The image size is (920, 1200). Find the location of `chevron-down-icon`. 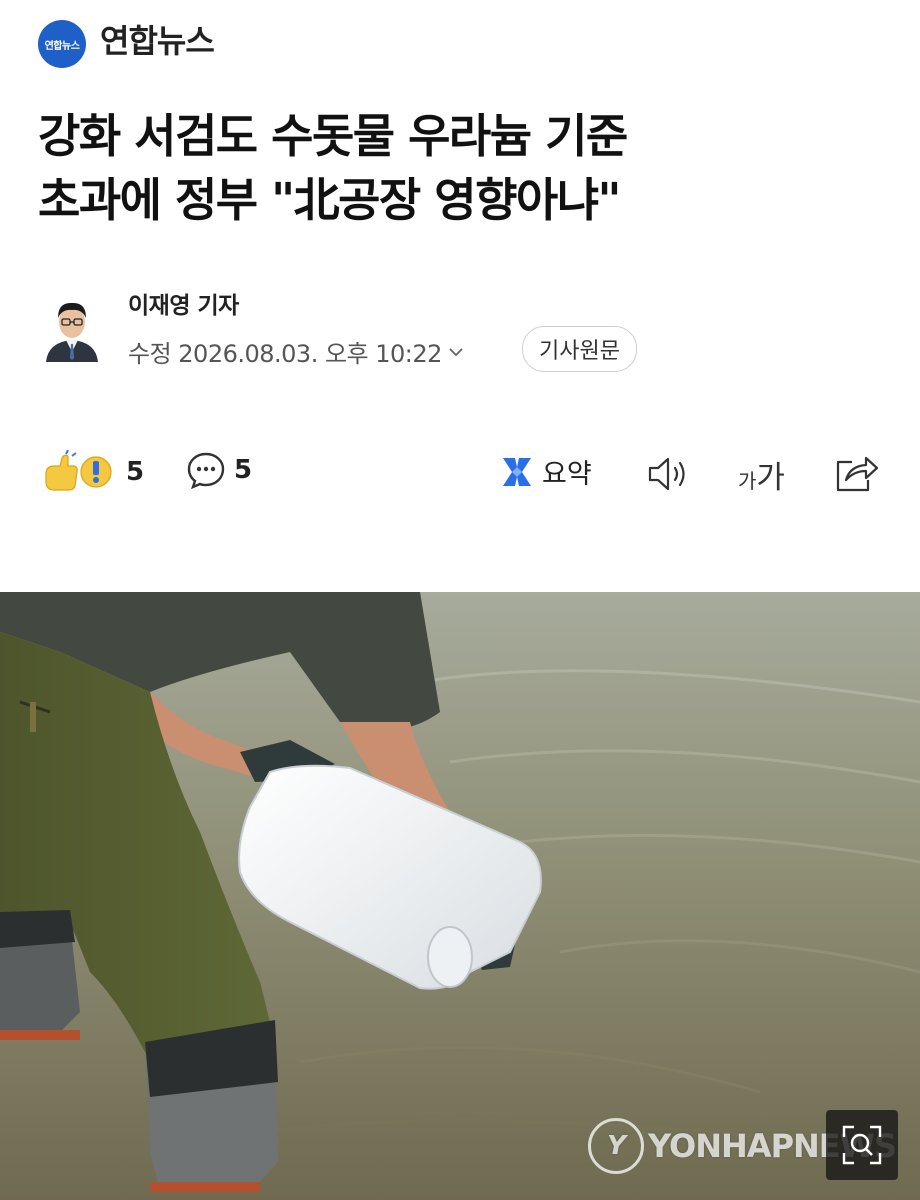

chevron-down-icon is located at coordinates (456, 351).